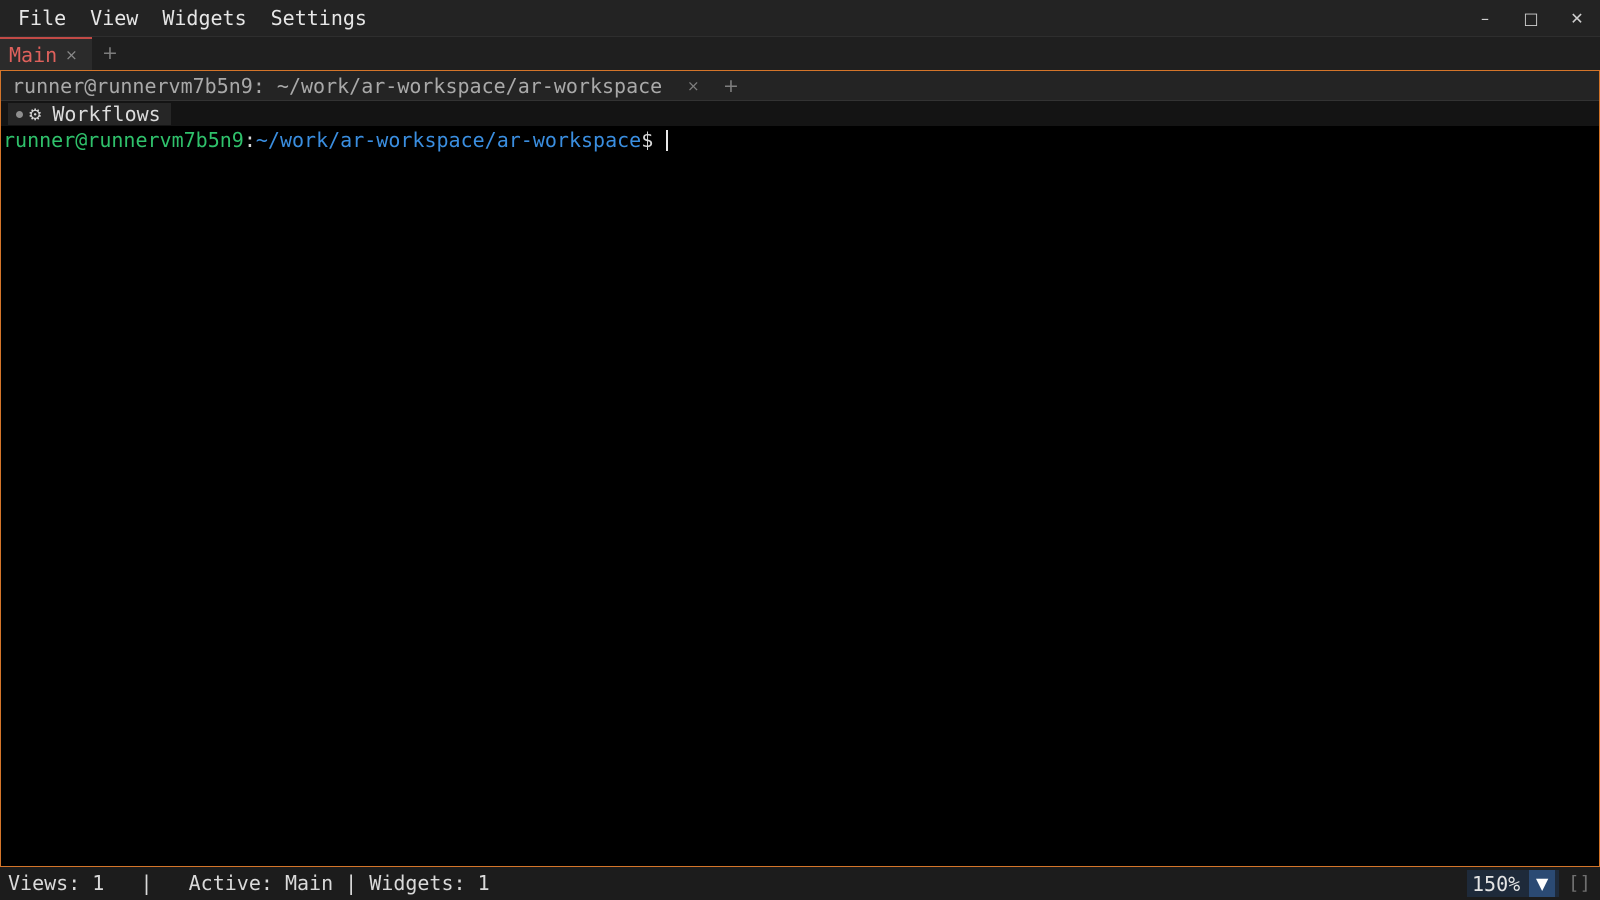  Describe the element at coordinates (1496, 883) in the screenshot. I see `zoom-level: 150%` at that location.